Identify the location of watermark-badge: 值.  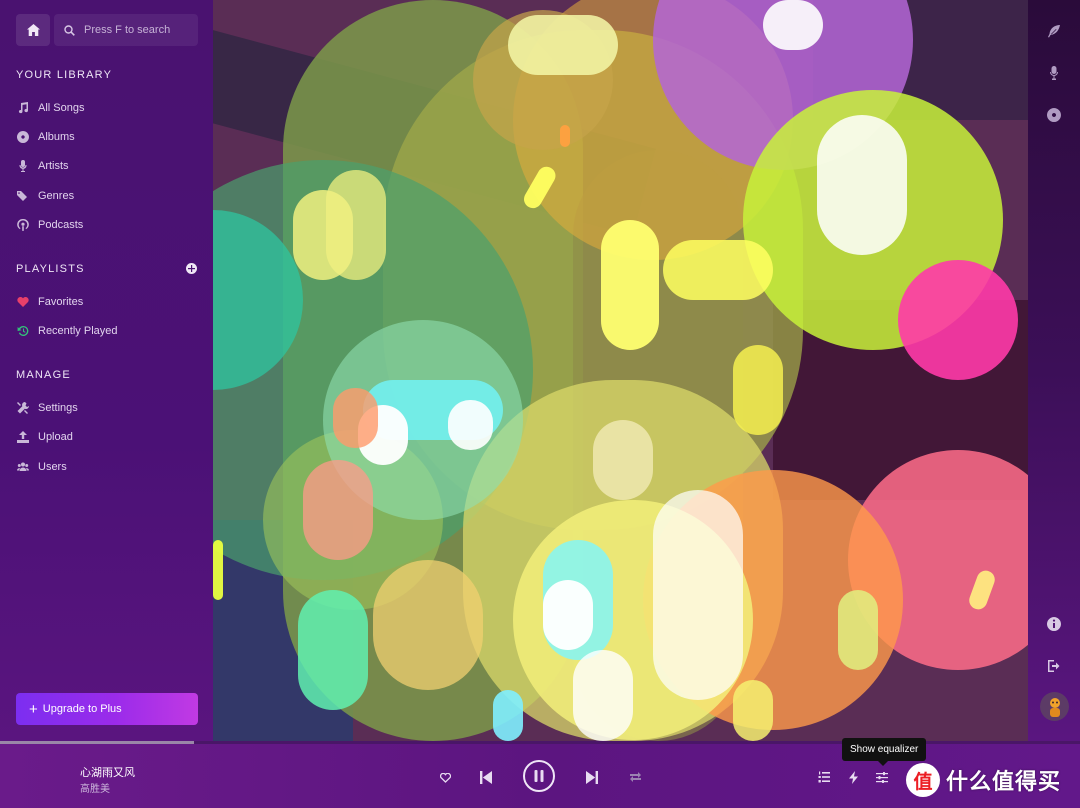
(923, 780).